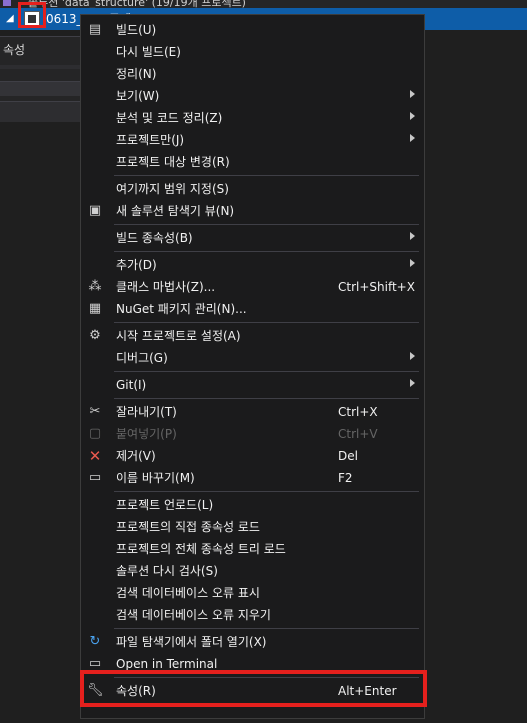 The width and height of the screenshot is (527, 723). What do you see at coordinates (252, 434) in the screenshot?
I see `menu-item-paste: ▢ 붙여넣기(P) Ctrl+V` at bounding box center [252, 434].